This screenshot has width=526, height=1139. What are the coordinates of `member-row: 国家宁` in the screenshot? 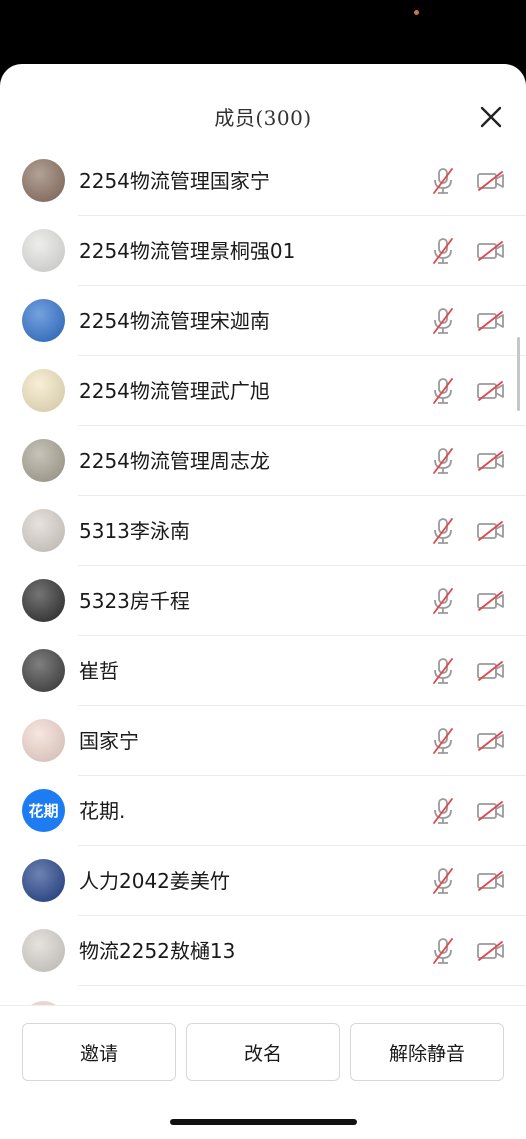 It's located at (263, 741).